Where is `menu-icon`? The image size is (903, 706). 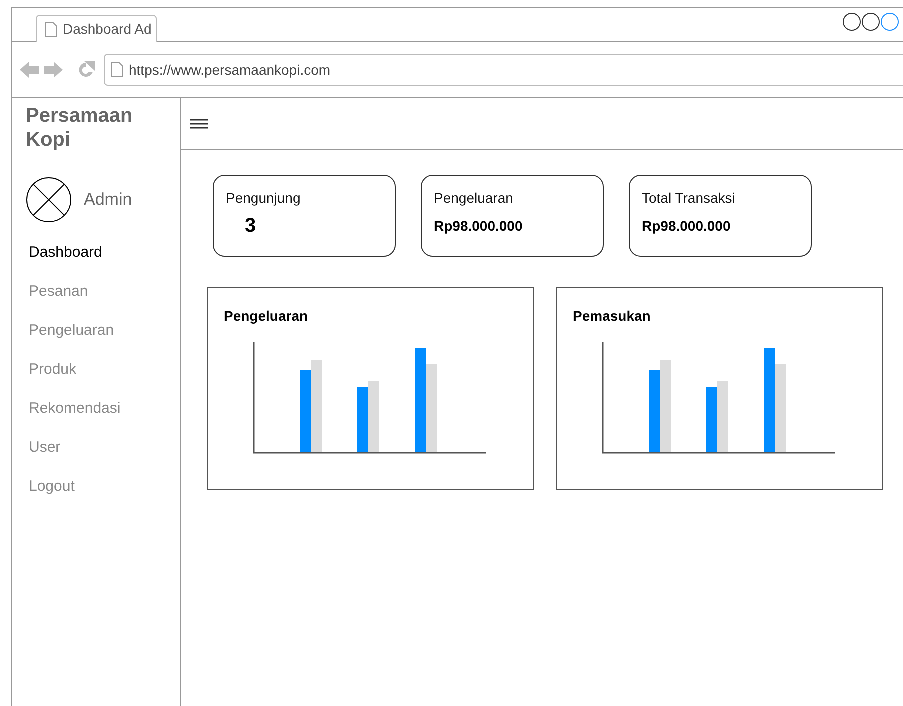
menu-icon is located at coordinates (199, 123).